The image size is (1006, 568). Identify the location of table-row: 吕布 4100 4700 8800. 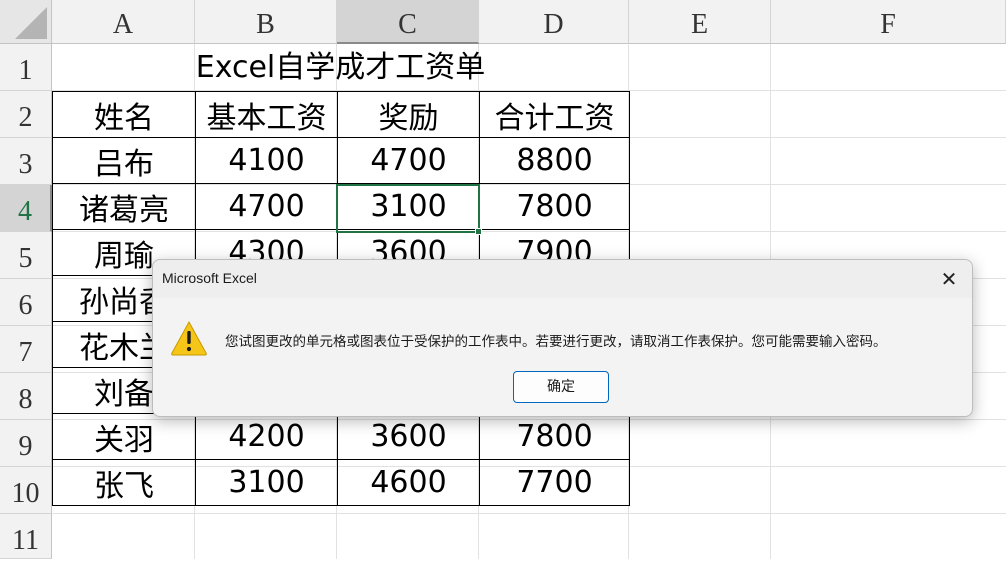
(341, 160).